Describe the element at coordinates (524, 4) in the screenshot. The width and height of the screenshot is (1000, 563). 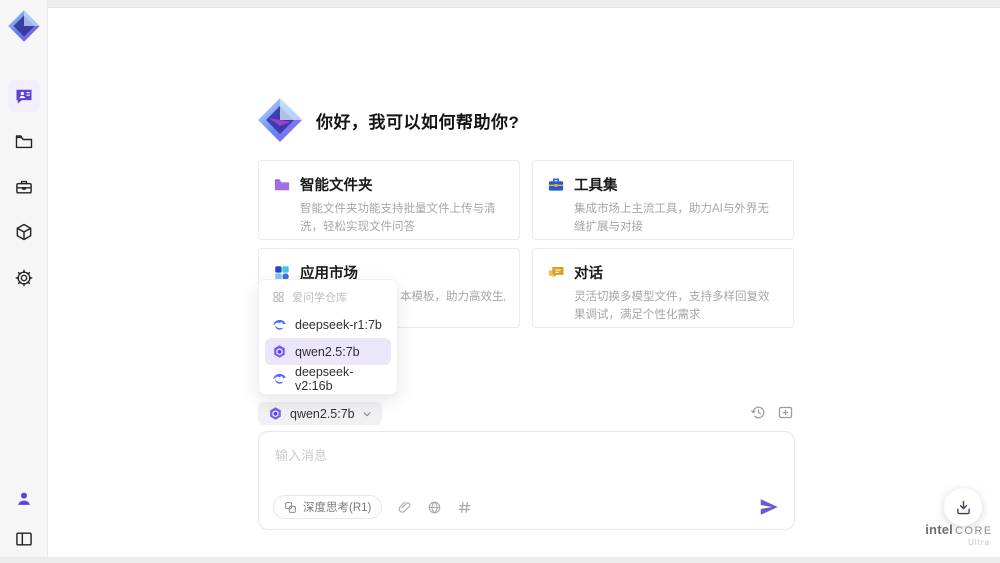
I see `window-title-bar` at that location.